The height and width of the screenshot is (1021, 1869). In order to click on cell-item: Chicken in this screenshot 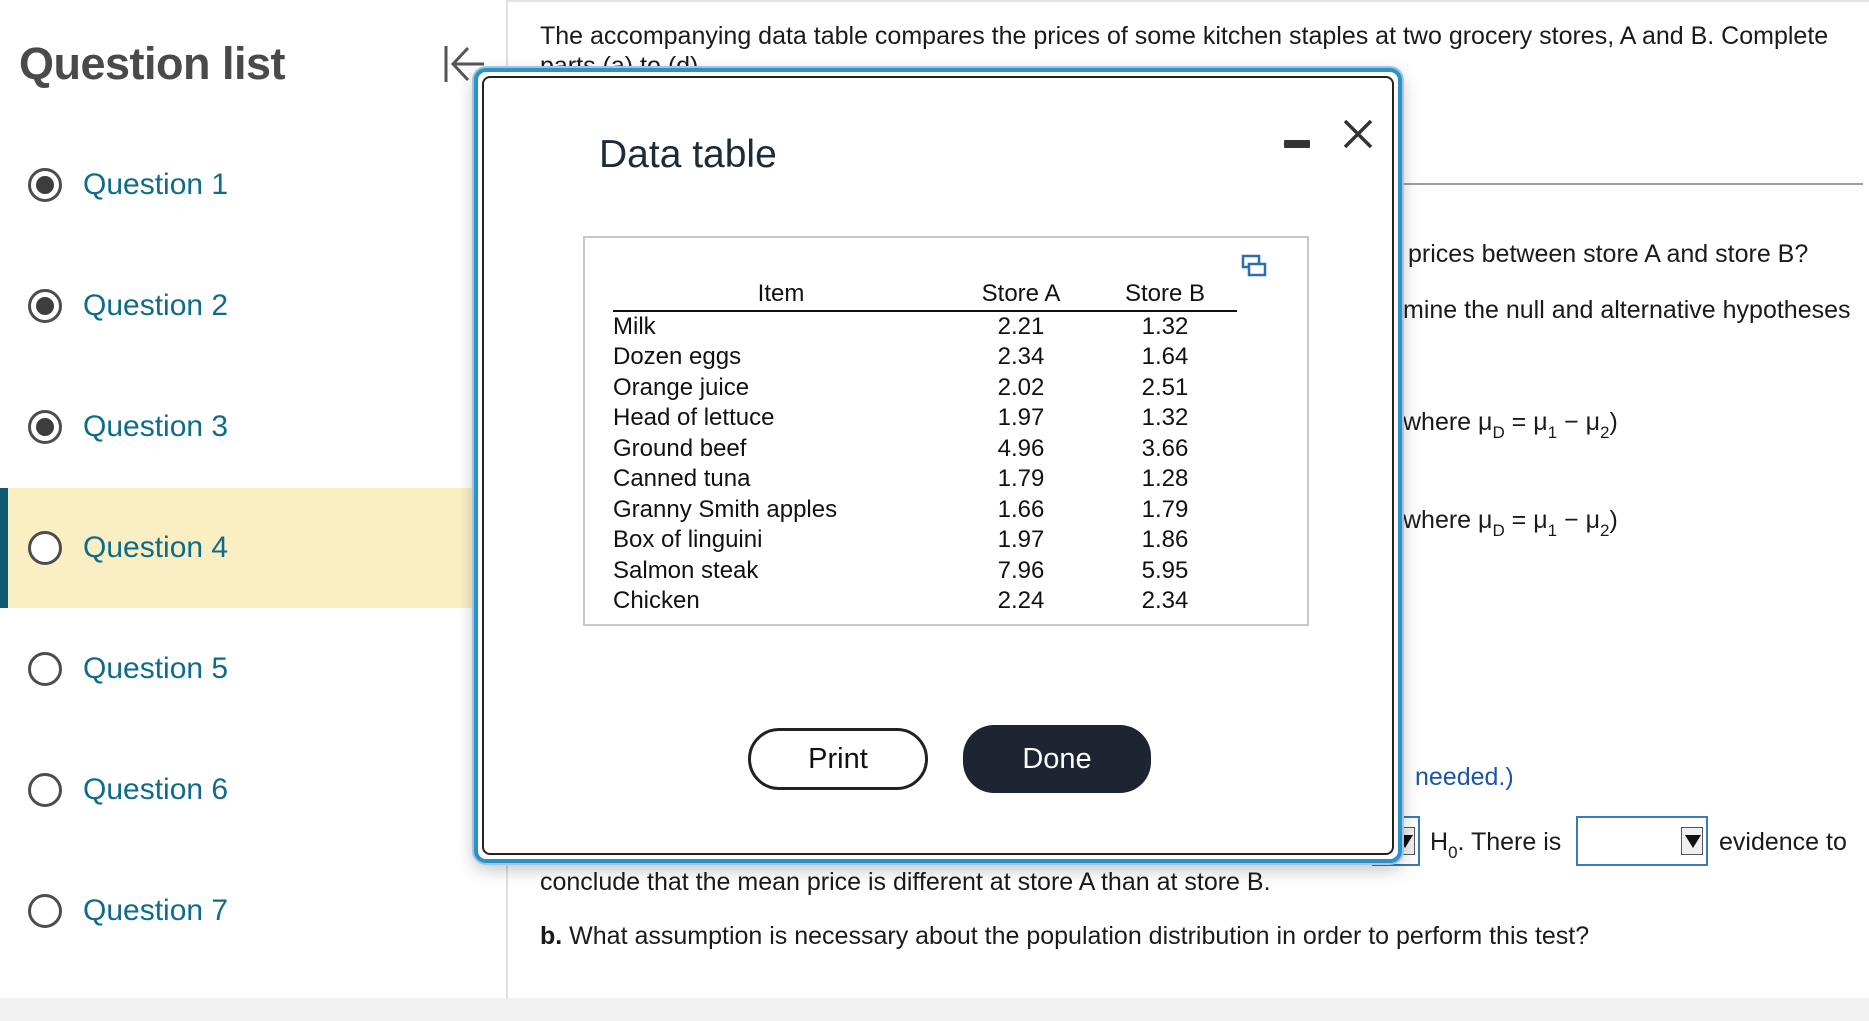, I will do `click(656, 601)`.